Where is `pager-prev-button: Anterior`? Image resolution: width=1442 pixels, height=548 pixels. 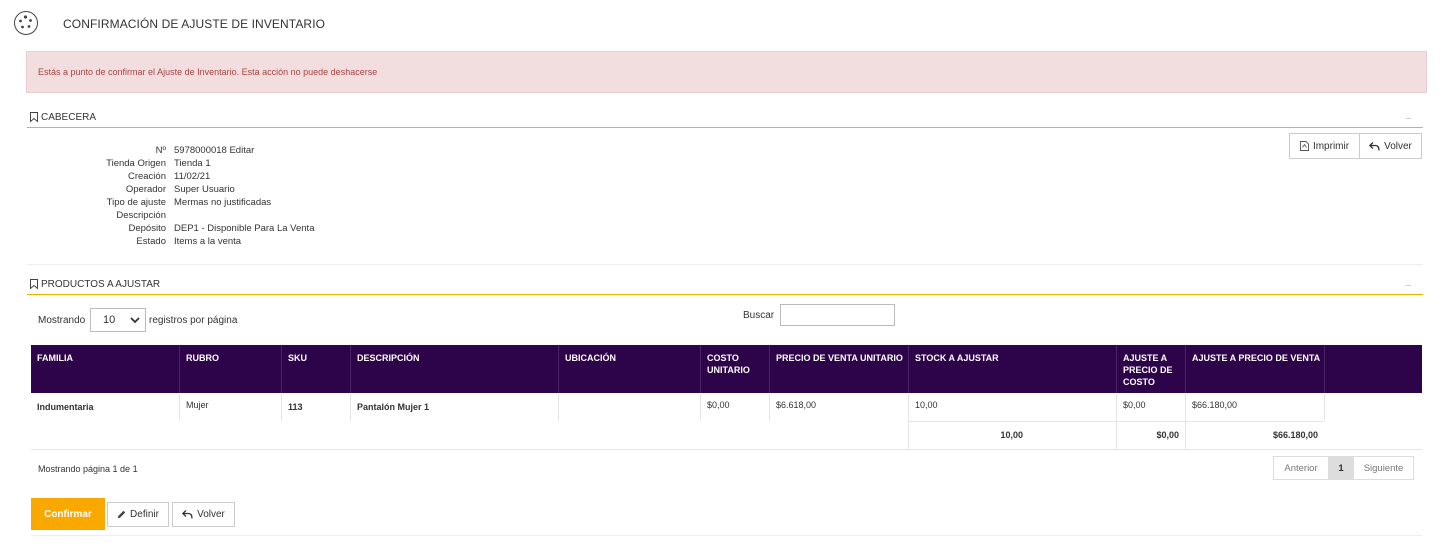
pager-prev-button: Anterior is located at coordinates (1301, 468).